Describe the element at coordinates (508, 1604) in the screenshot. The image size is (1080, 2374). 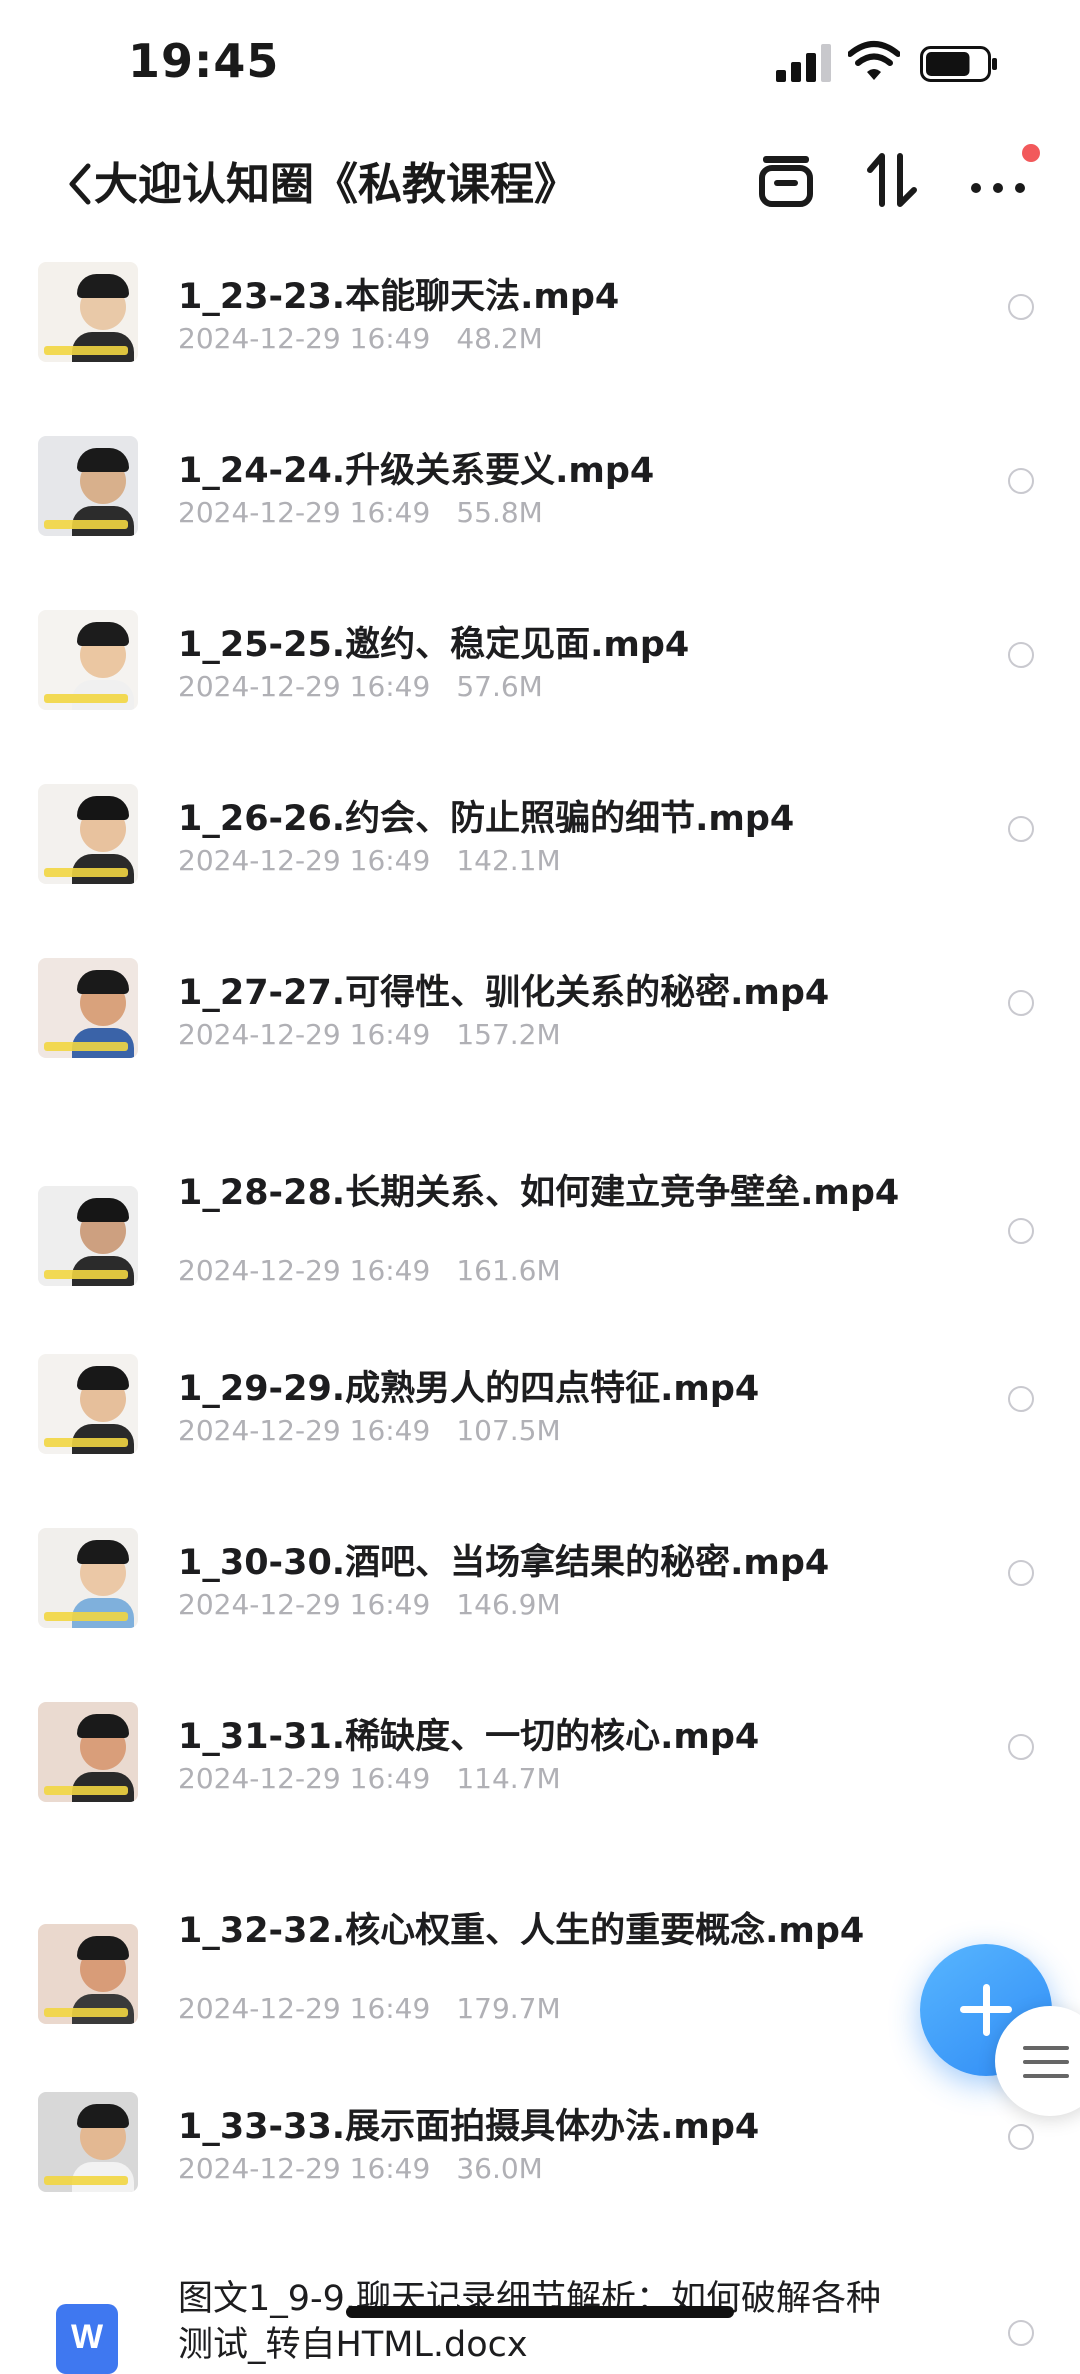
I see `file-size: 146.9M` at that location.